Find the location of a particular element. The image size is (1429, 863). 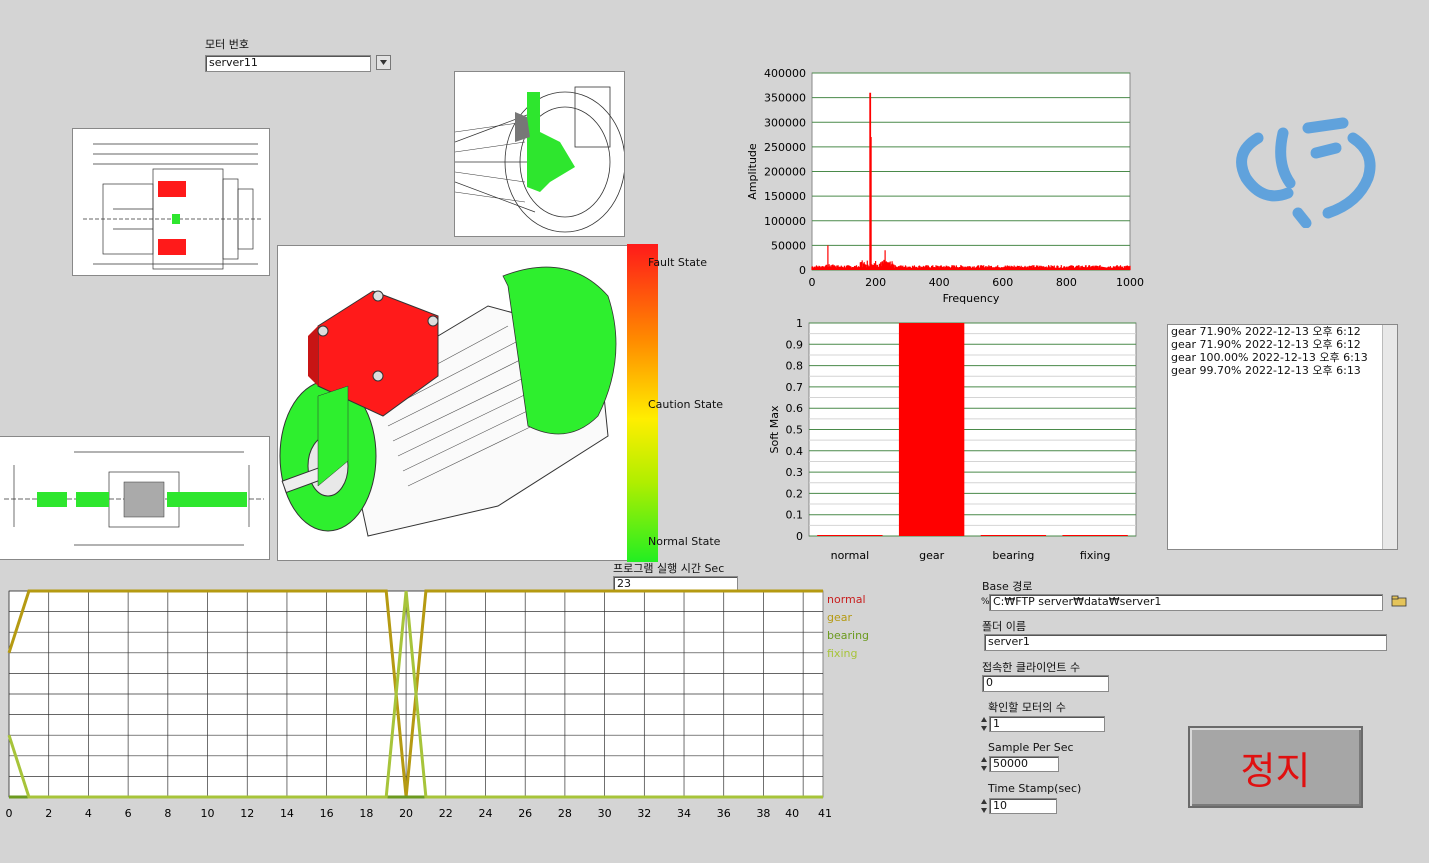

fft-y-tick-label: 50000 is located at coordinates (788, 245).